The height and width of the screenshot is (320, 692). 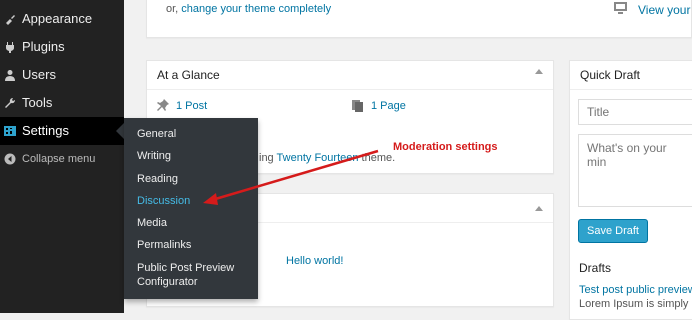 I want to click on annotation-arrow-line, so click(x=295, y=175).